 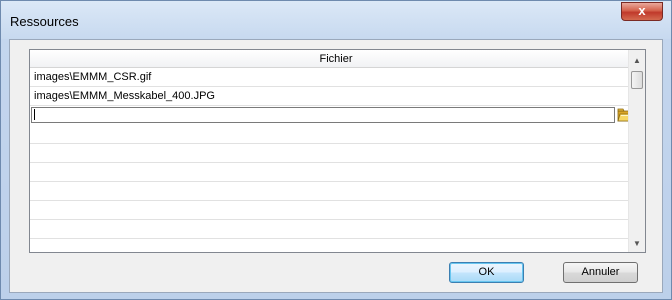 What do you see at coordinates (34, 114) in the screenshot?
I see `text-caret` at bounding box center [34, 114].